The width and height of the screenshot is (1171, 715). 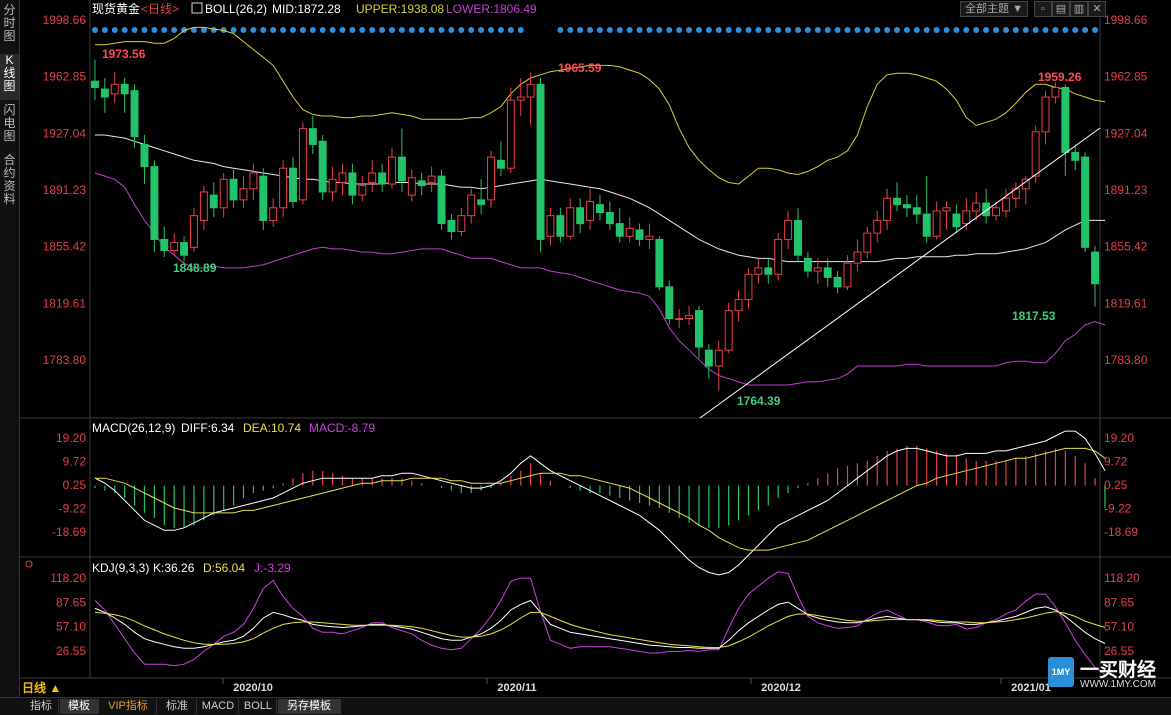 I want to click on window-layout-icon: ▥, so click(x=1079, y=9).